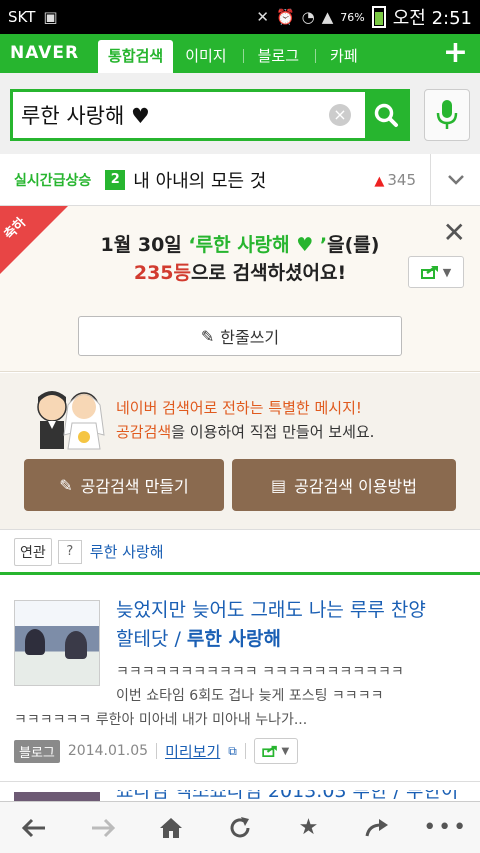 The image size is (480, 853). Describe the element at coordinates (144, 432) in the screenshot. I see `empathy-highlight: 공감검색` at that location.